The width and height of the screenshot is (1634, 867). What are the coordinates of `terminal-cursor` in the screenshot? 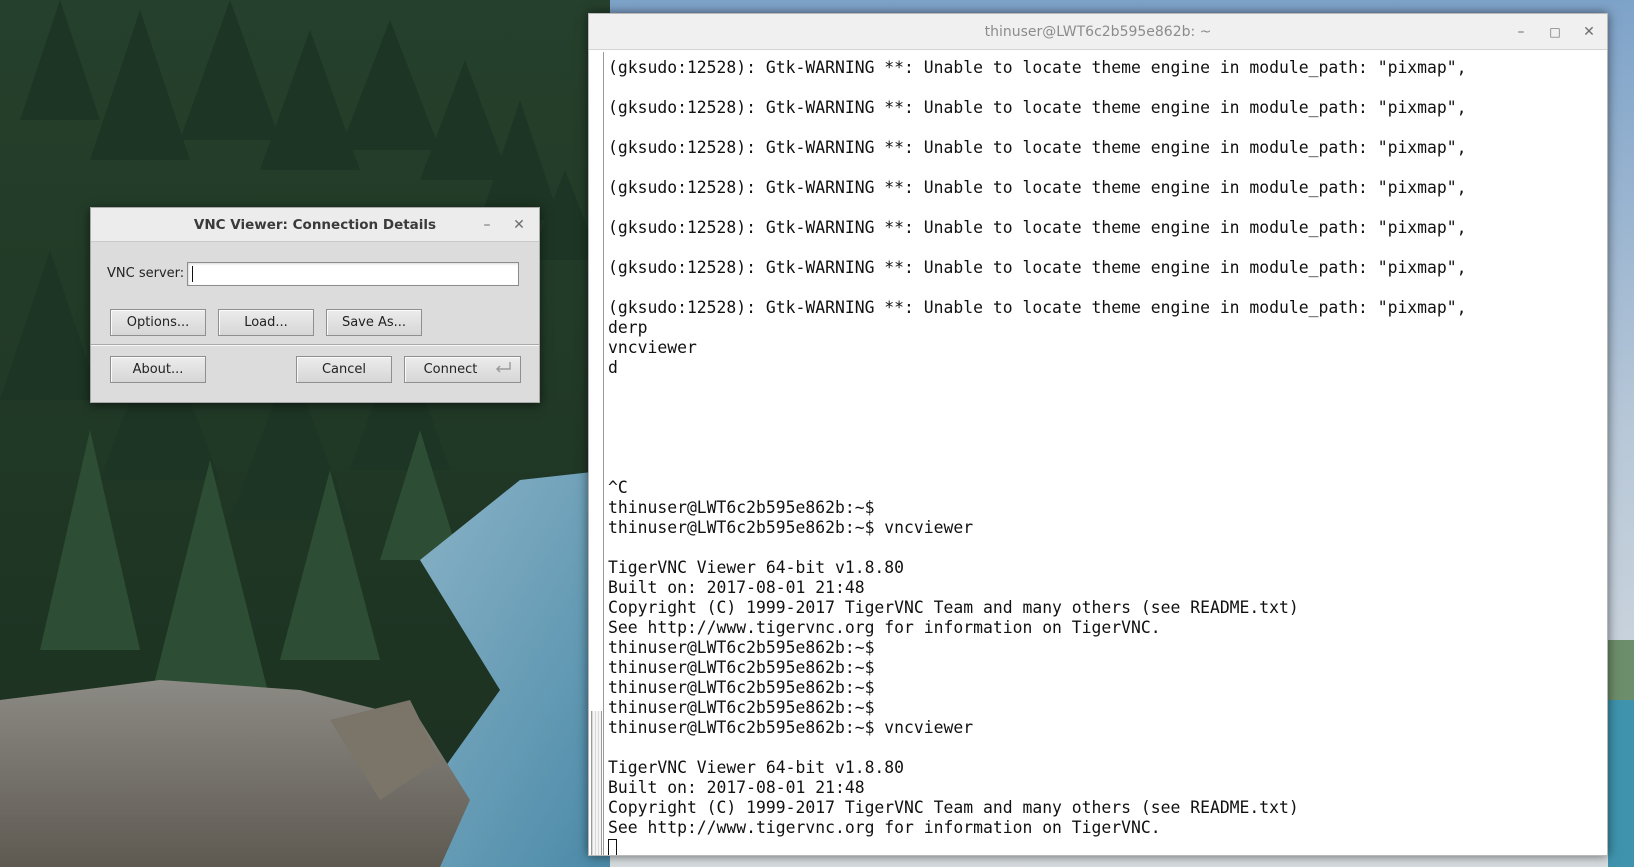 It's located at (612, 847).